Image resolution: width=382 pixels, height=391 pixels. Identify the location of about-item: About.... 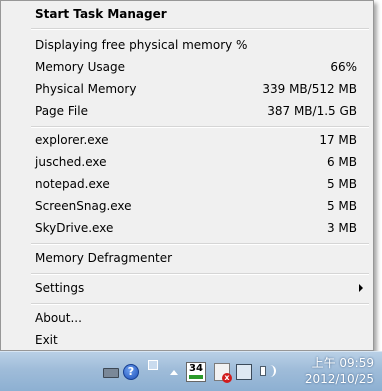
(187, 318).